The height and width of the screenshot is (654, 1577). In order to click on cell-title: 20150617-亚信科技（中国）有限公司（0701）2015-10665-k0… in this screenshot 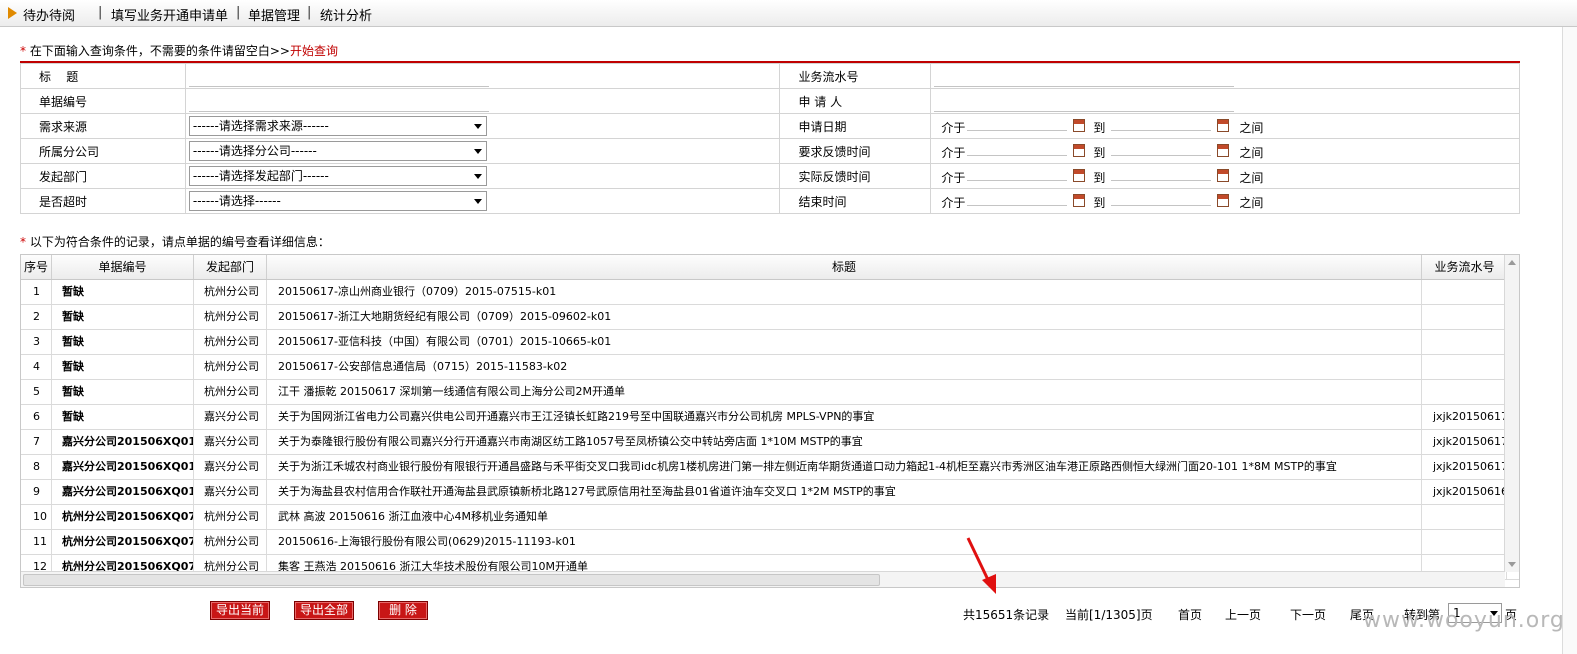, I will do `click(844, 342)`.